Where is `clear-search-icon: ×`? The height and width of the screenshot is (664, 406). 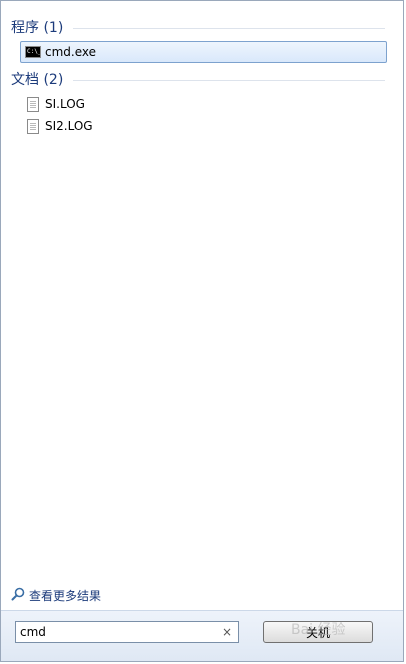 clear-search-icon: × is located at coordinates (227, 632).